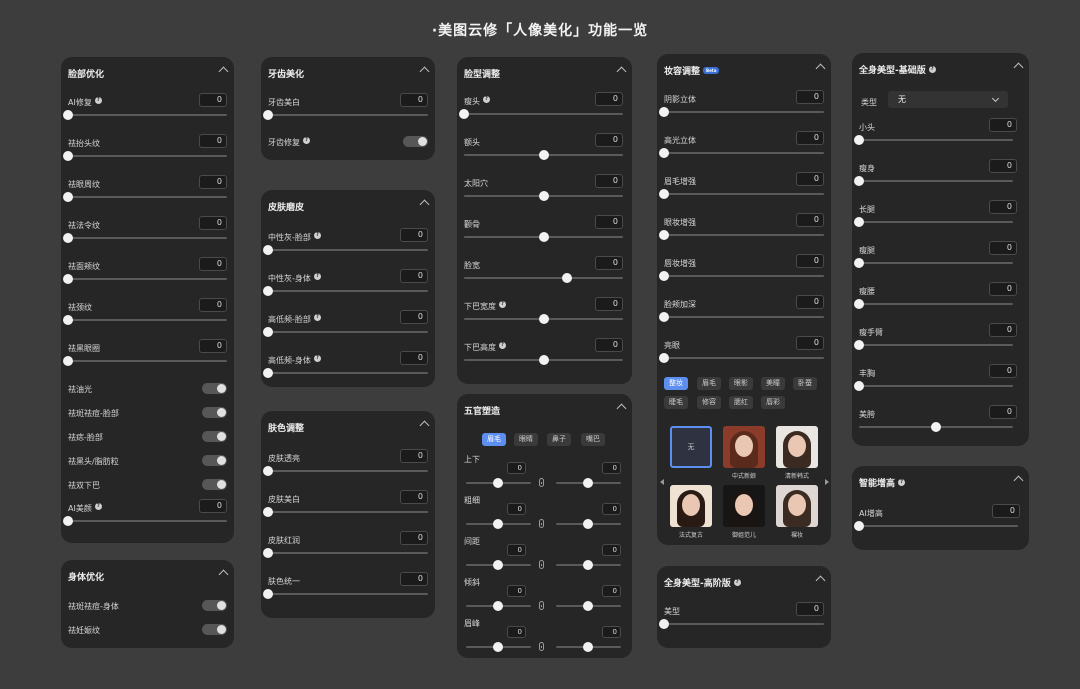 This screenshot has height=689, width=1080. What do you see at coordinates (214, 460) in the screenshot?
I see `toggle-switch` at bounding box center [214, 460].